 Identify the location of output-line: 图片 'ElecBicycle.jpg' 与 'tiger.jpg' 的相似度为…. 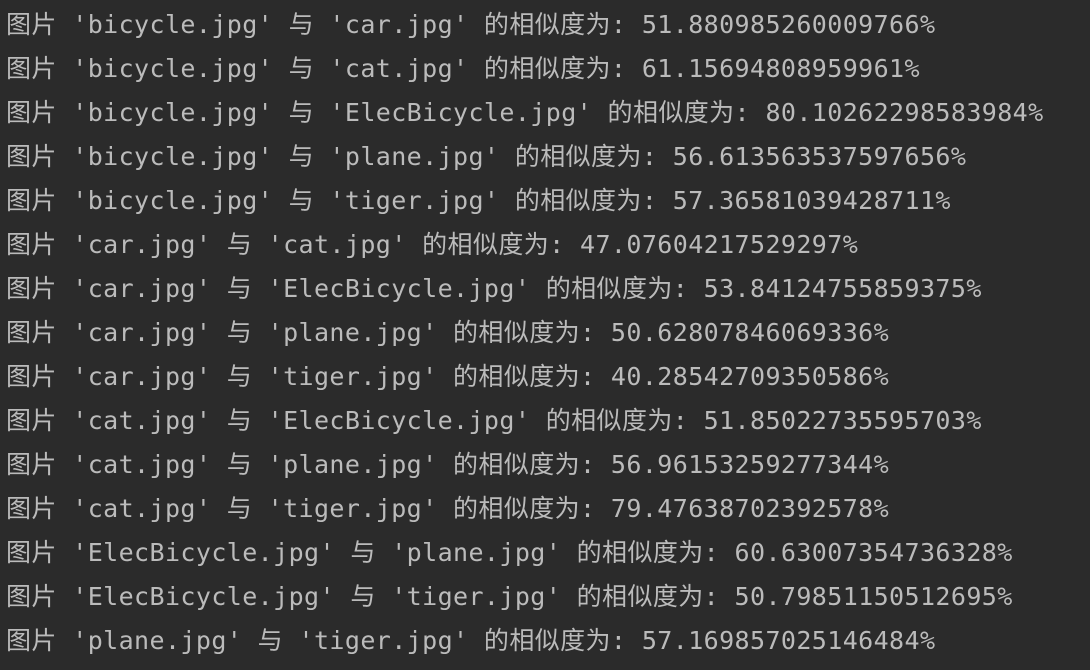
(548, 597).